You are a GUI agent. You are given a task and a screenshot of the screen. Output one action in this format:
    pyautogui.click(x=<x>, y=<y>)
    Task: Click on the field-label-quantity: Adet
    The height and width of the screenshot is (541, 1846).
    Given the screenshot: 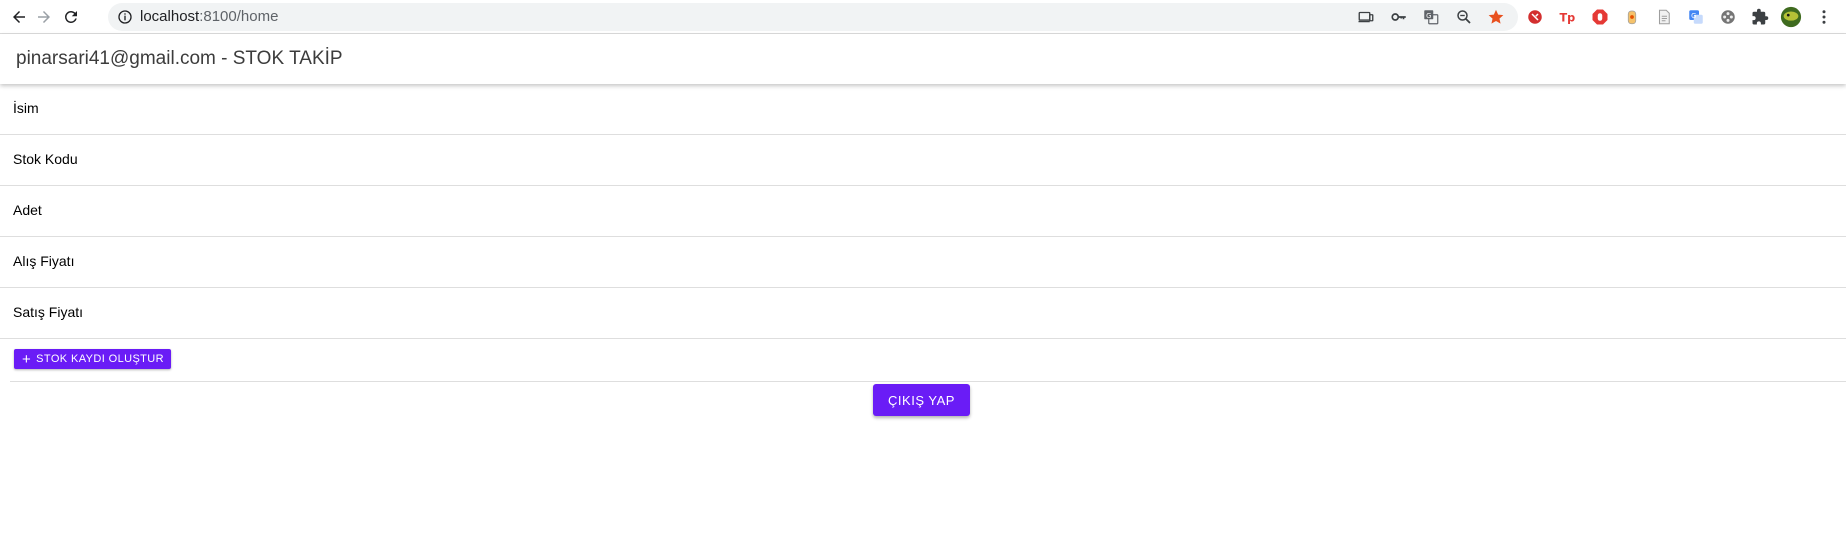 What is the action you would take?
    pyautogui.click(x=27, y=210)
    